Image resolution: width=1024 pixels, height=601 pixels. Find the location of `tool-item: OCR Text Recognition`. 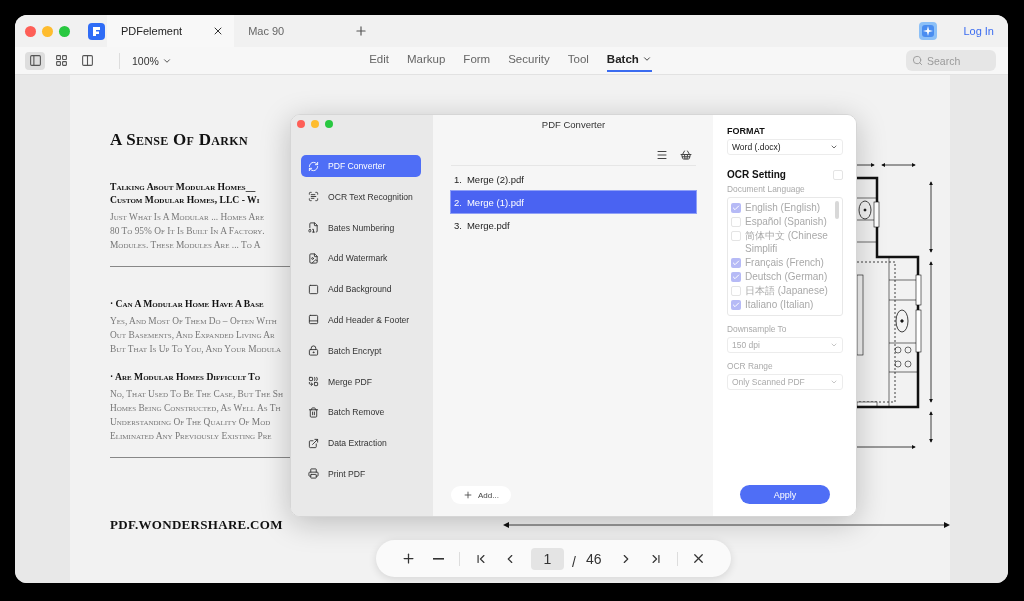

tool-item: OCR Text Recognition is located at coordinates (361, 196).